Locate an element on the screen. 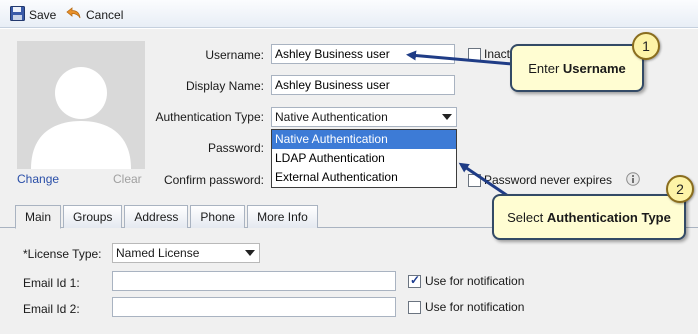 This screenshot has height=334, width=698. email1-notify-checkbox is located at coordinates (414, 280).